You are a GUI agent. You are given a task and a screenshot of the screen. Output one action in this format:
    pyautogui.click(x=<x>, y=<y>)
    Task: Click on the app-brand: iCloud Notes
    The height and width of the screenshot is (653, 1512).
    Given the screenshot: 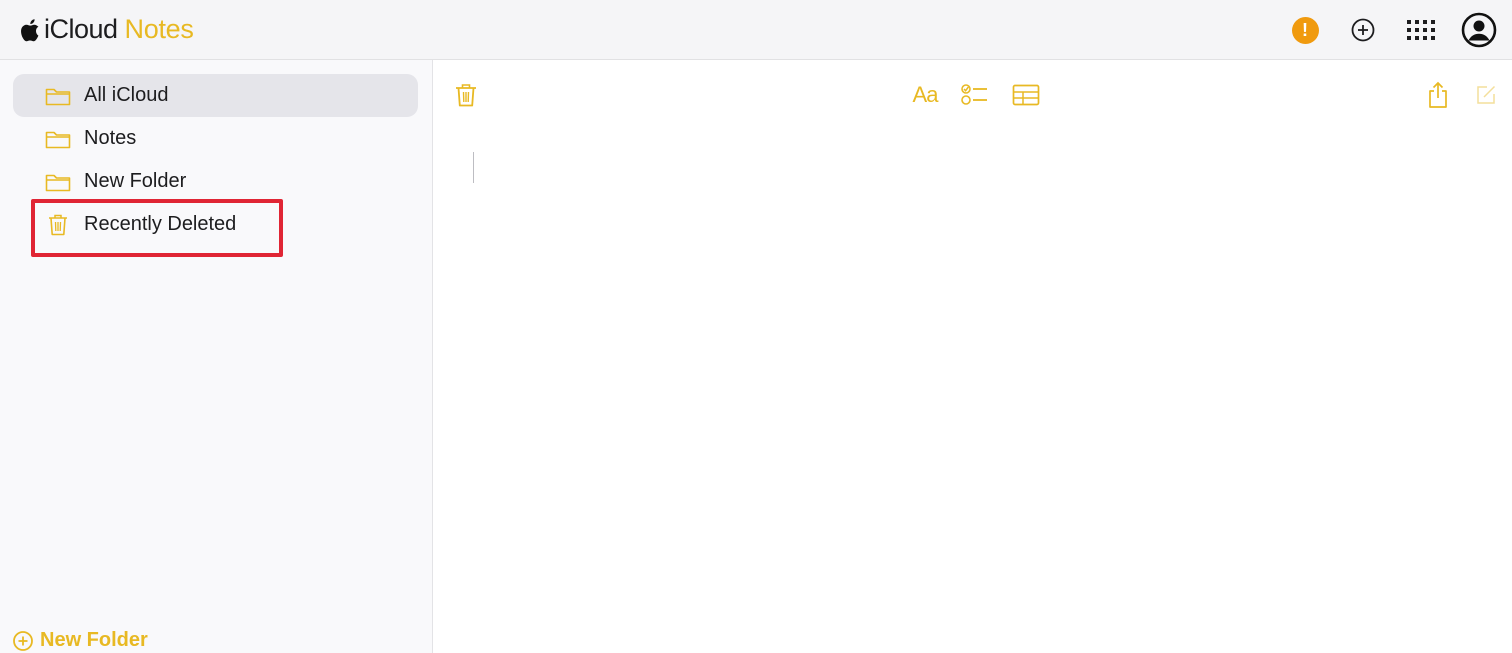 What is the action you would take?
    pyautogui.click(x=107, y=29)
    